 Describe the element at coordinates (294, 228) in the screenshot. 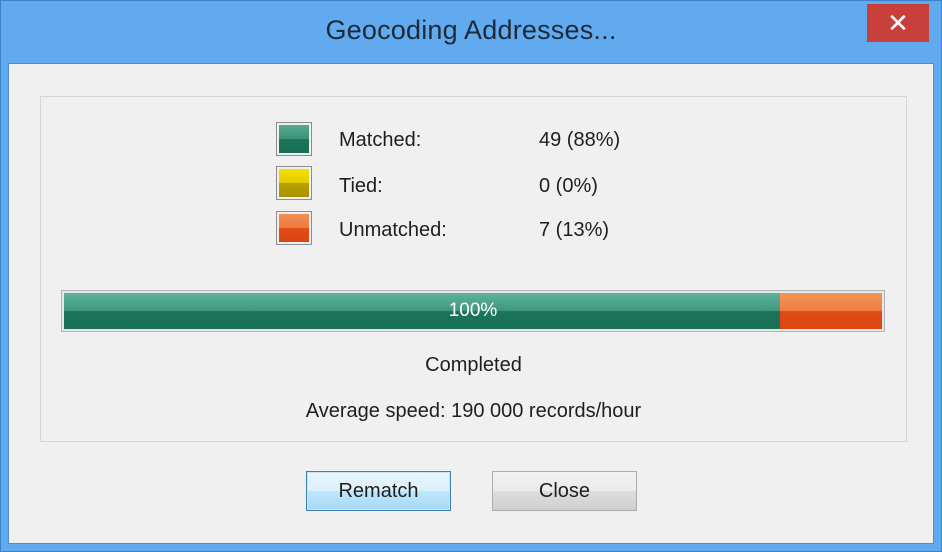

I see `unmatched-color-swatch` at that location.